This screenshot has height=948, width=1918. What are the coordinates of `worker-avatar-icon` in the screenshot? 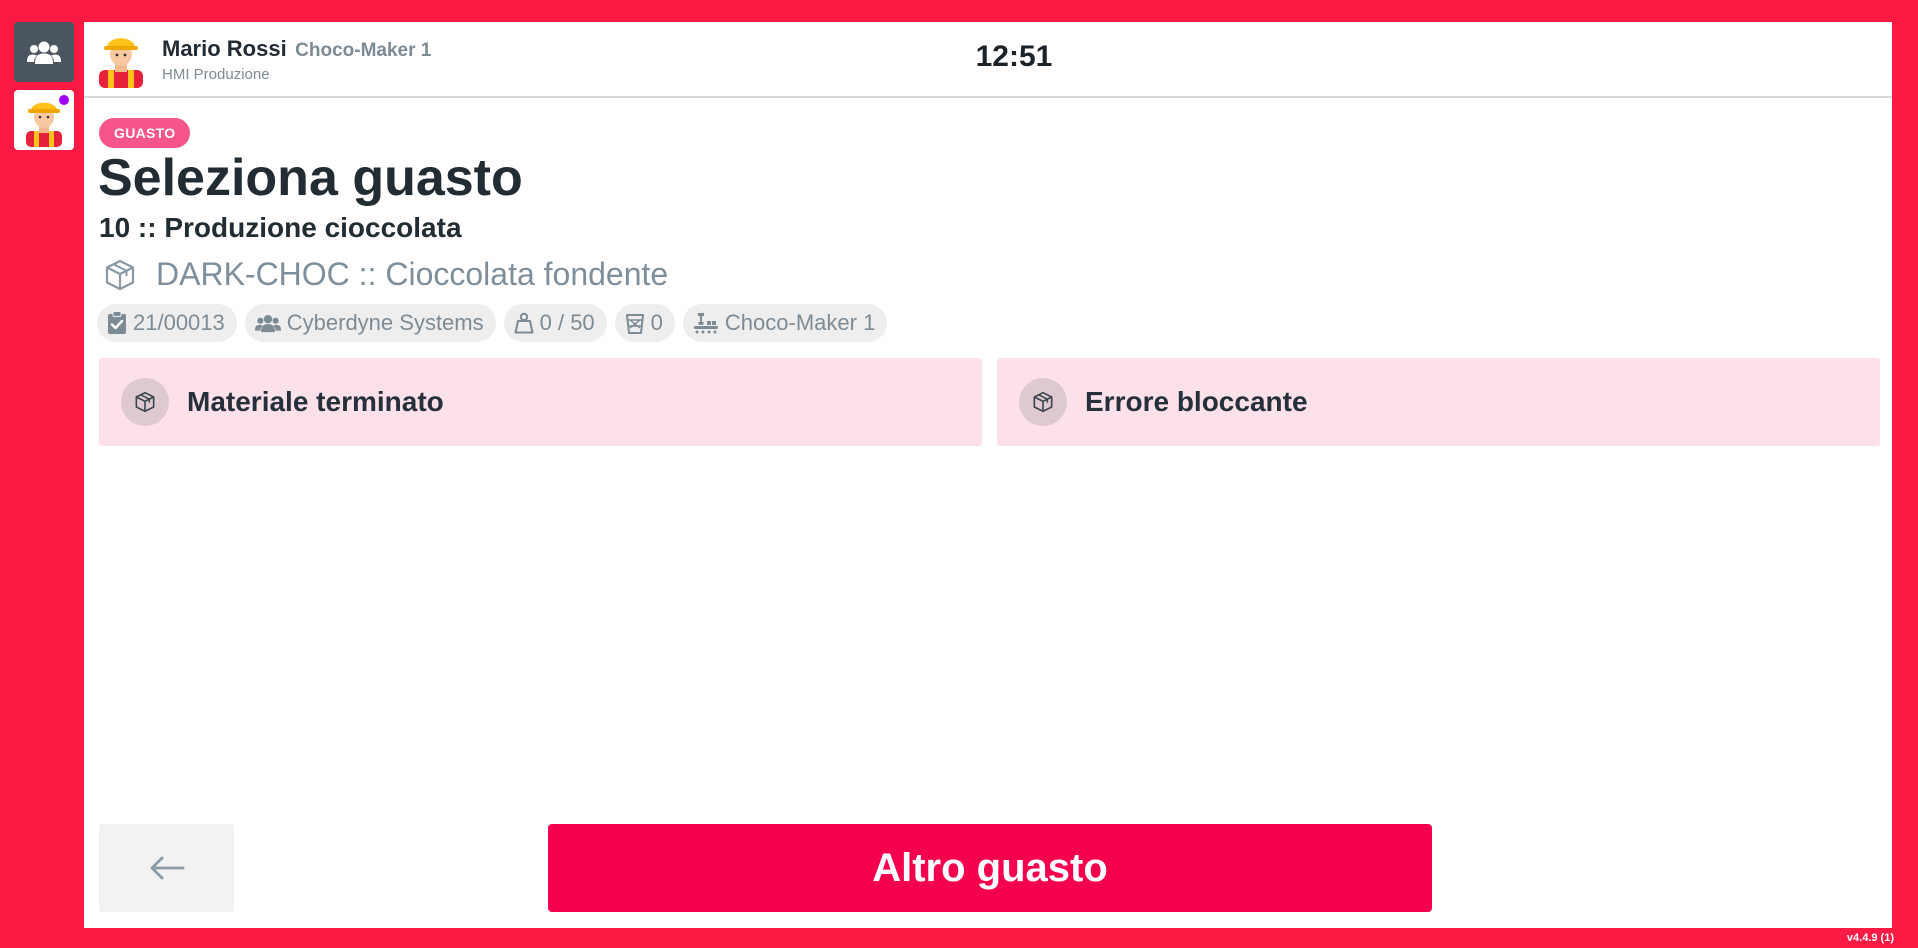 It's located at (121, 63).